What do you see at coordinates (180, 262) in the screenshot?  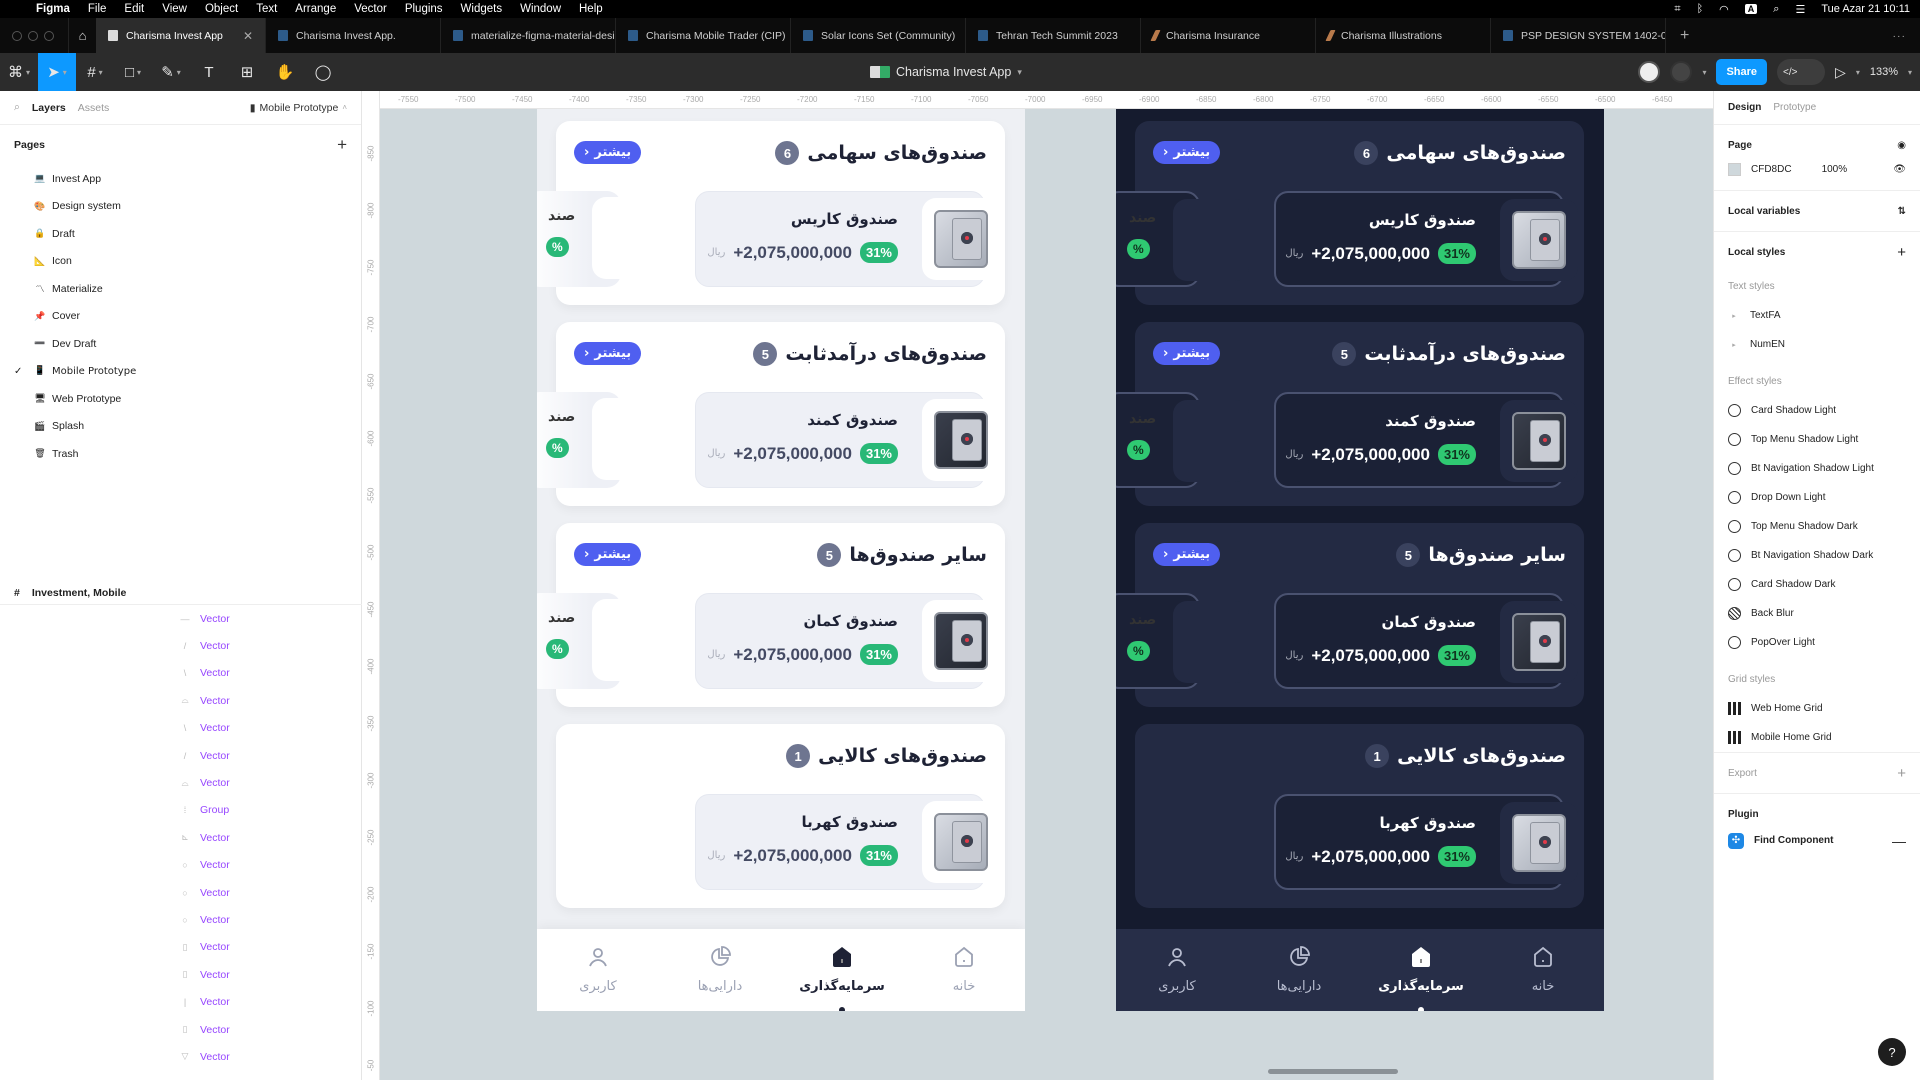 I see `page-item-icon: 📐 Icon` at bounding box center [180, 262].